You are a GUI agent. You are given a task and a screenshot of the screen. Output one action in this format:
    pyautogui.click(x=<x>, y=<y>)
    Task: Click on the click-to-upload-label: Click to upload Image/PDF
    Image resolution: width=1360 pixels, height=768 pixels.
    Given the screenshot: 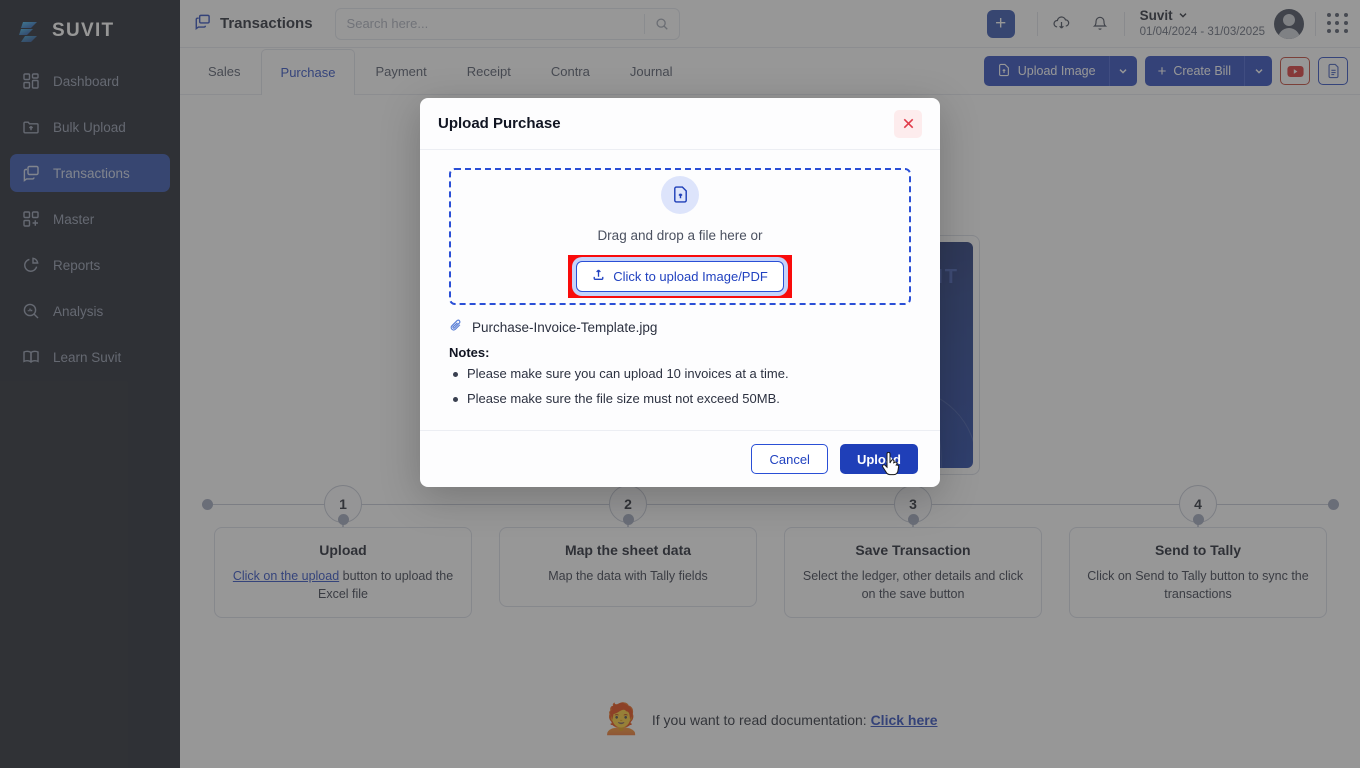 What is the action you would take?
    pyautogui.click(x=690, y=276)
    